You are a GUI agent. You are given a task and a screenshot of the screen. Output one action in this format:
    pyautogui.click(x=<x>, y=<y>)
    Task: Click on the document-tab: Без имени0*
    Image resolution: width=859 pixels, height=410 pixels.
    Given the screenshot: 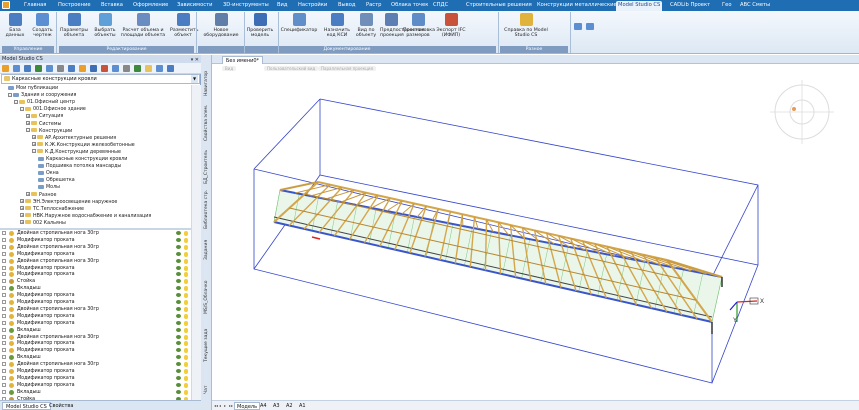 What is the action you would take?
    pyautogui.click(x=243, y=60)
    